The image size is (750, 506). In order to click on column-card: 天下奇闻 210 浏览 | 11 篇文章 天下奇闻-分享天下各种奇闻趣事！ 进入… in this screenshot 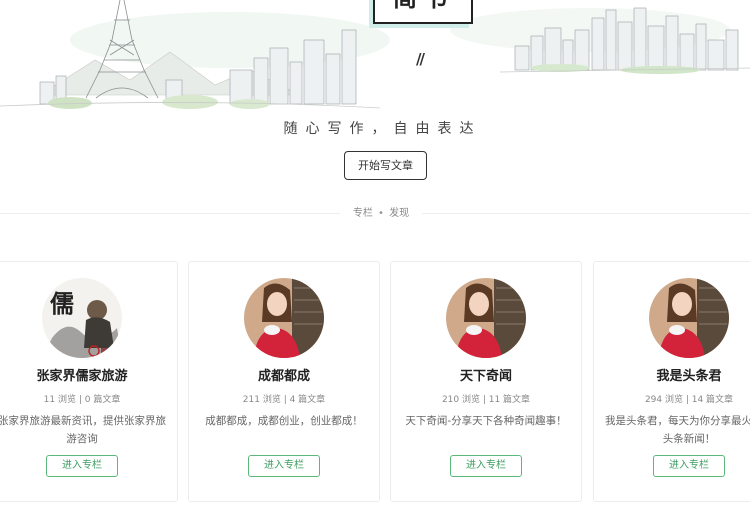, I will do `click(486, 381)`.